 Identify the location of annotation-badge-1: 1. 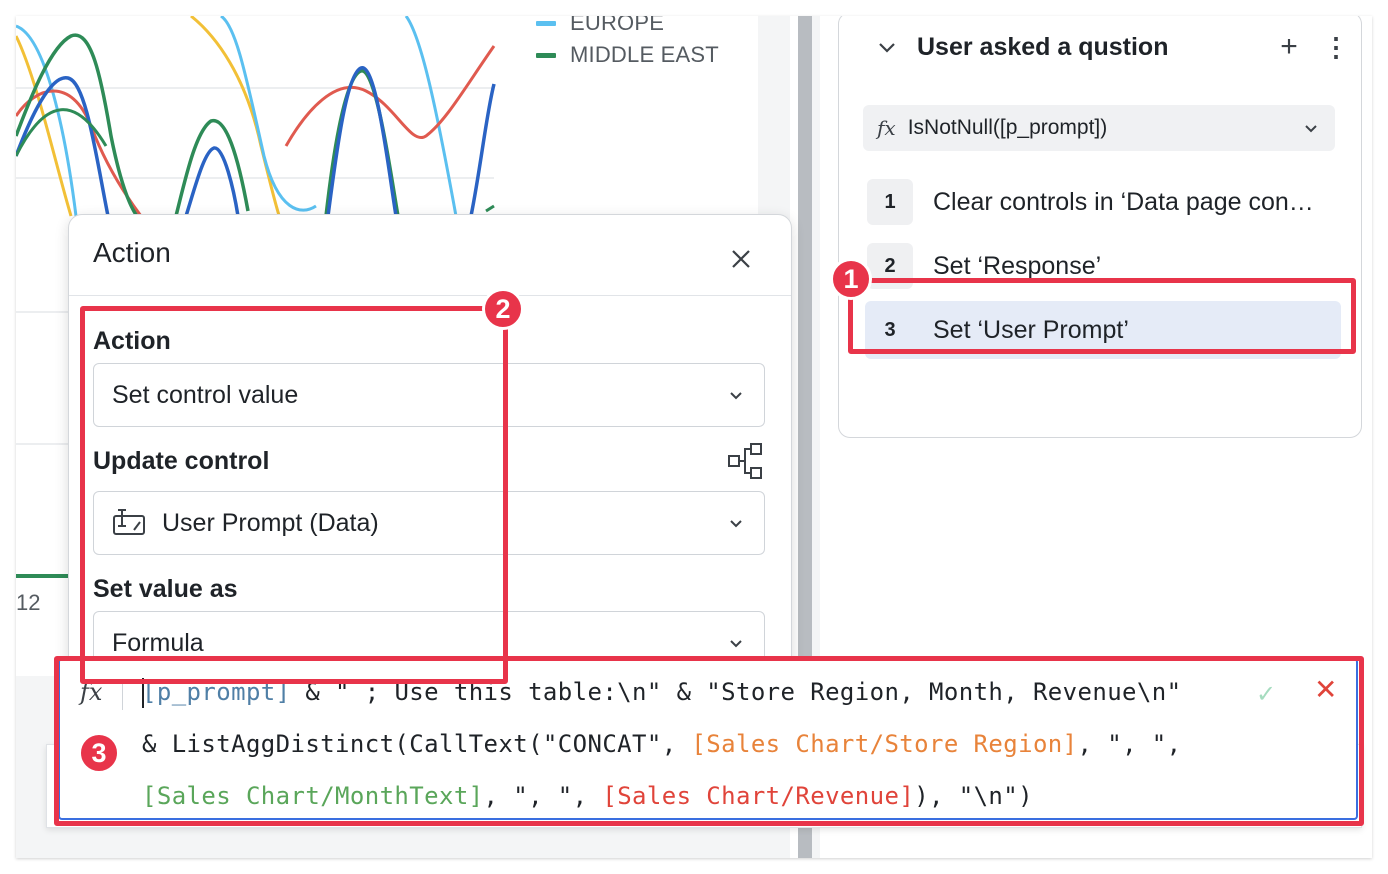
(851, 279).